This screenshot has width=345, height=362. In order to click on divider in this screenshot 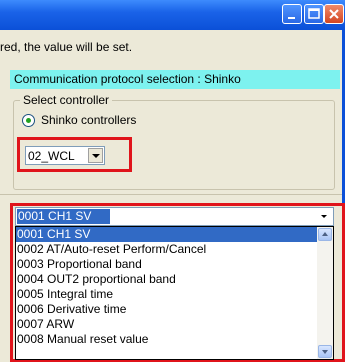, I will do `click(171, 194)`.